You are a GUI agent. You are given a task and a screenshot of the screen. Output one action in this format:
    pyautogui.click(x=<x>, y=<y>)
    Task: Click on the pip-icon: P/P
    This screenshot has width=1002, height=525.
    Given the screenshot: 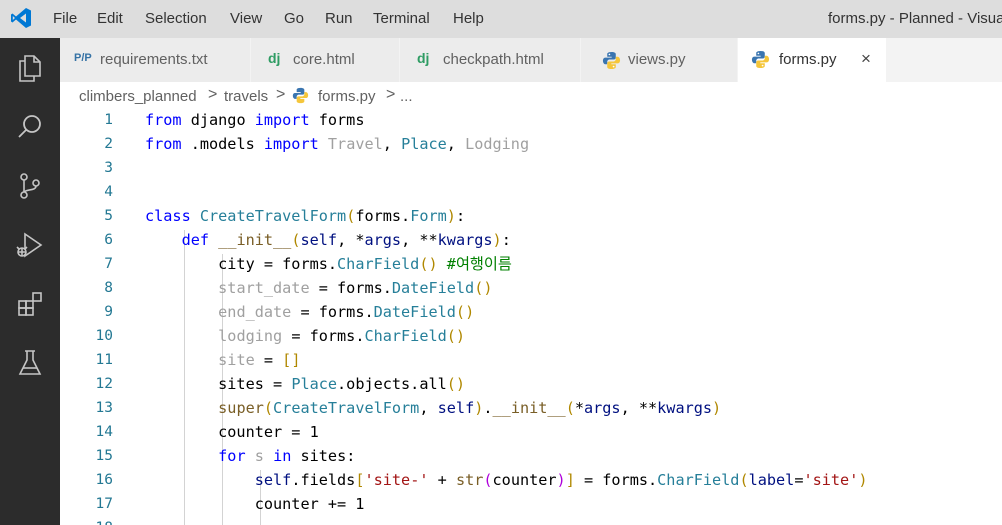 What is the action you would take?
    pyautogui.click(x=83, y=58)
    